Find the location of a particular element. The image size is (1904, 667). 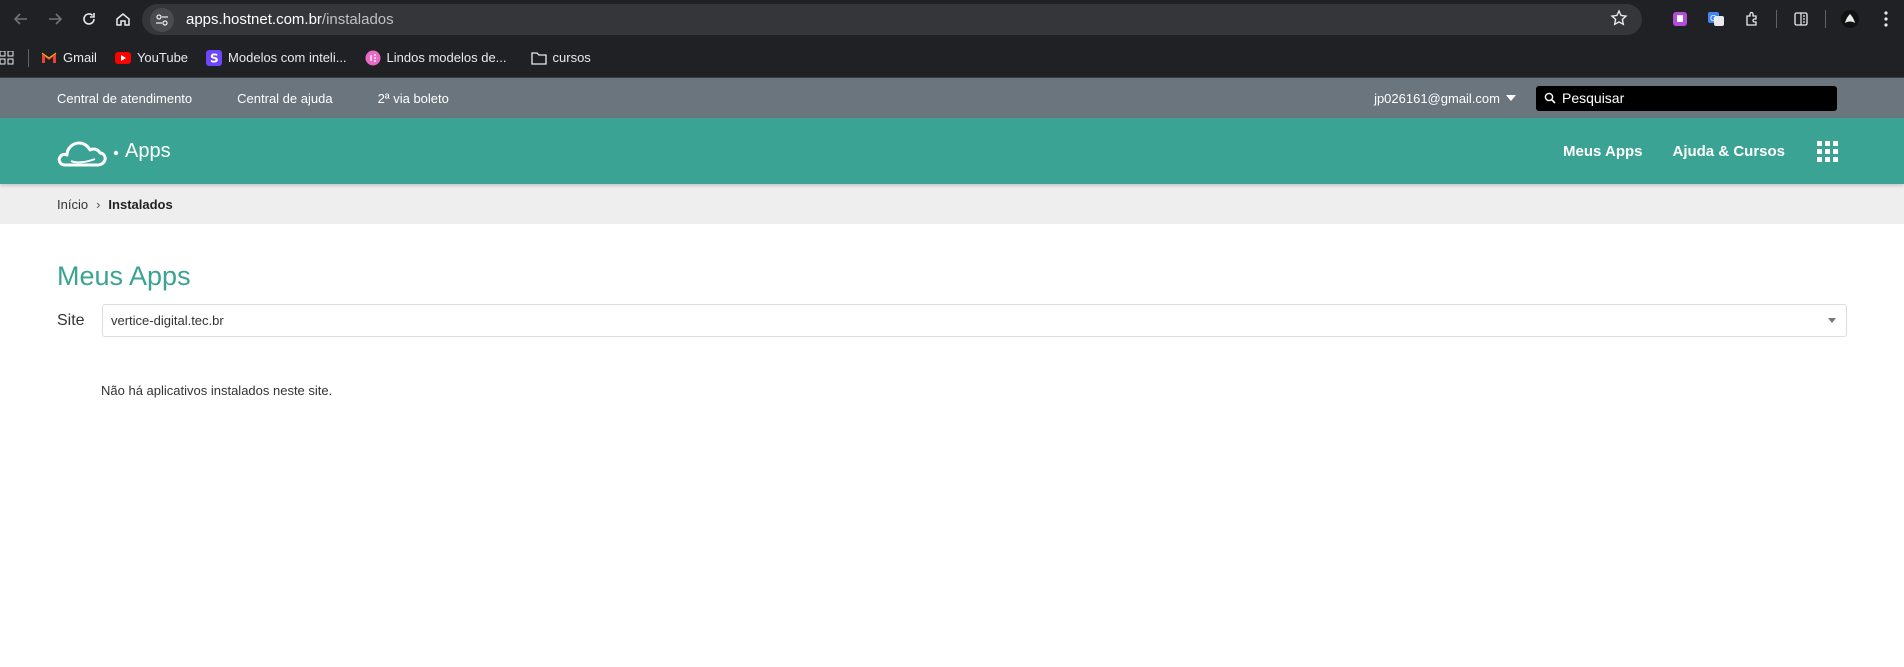

search-input: Pesquisar is located at coordinates (1686, 98).